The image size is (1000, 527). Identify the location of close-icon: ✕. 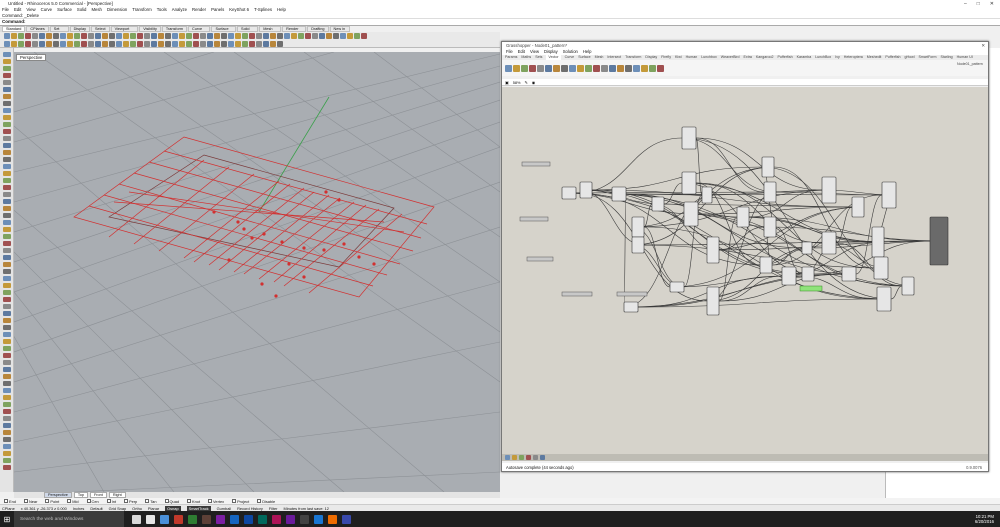
(992, 4).